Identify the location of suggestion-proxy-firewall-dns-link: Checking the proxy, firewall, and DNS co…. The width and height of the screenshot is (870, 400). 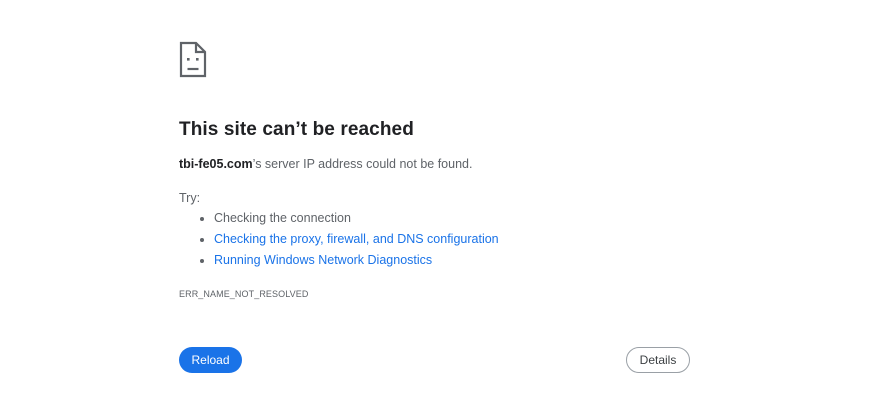
(356, 239).